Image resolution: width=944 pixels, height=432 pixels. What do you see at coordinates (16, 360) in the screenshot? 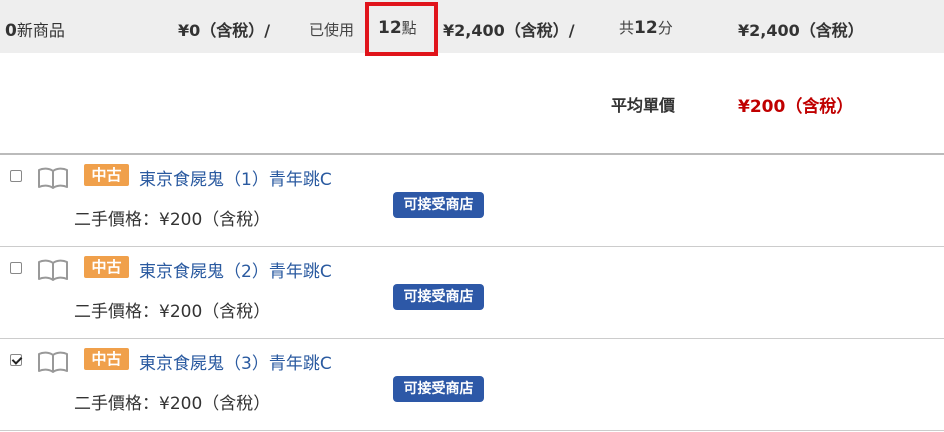
I see `item-checkbox-checked` at bounding box center [16, 360].